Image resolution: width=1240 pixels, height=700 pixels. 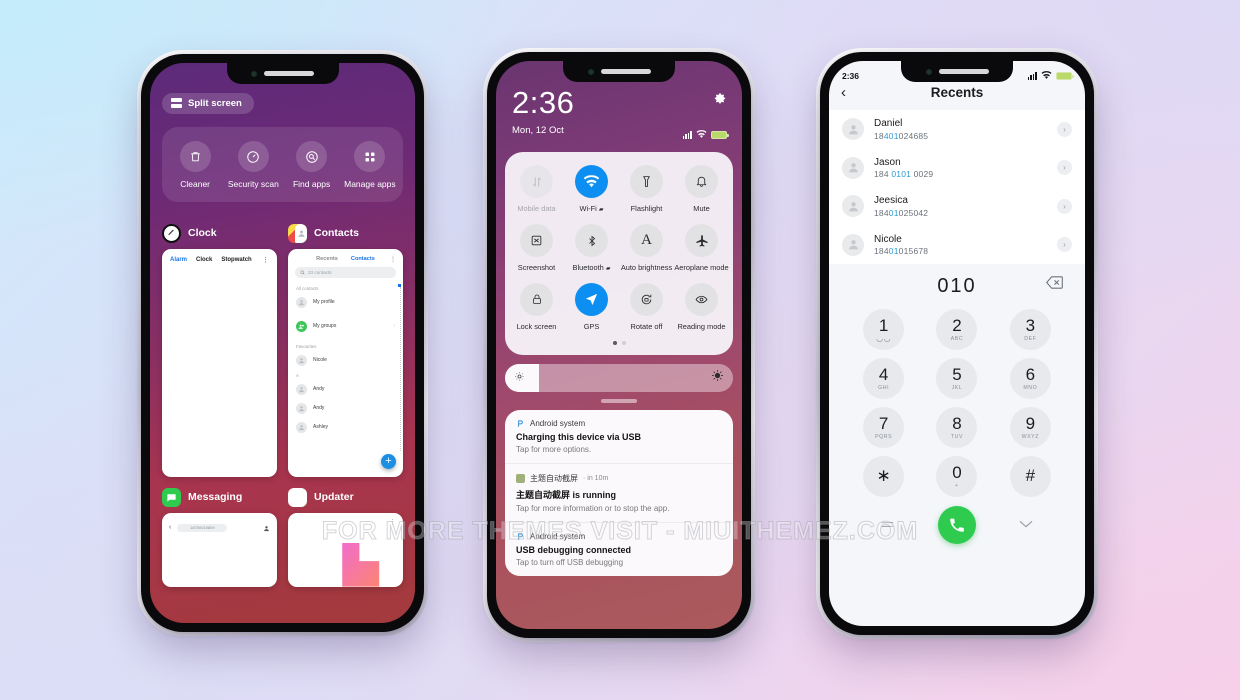 What do you see at coordinates (687, 134) in the screenshot?
I see `signal-icon` at bounding box center [687, 134].